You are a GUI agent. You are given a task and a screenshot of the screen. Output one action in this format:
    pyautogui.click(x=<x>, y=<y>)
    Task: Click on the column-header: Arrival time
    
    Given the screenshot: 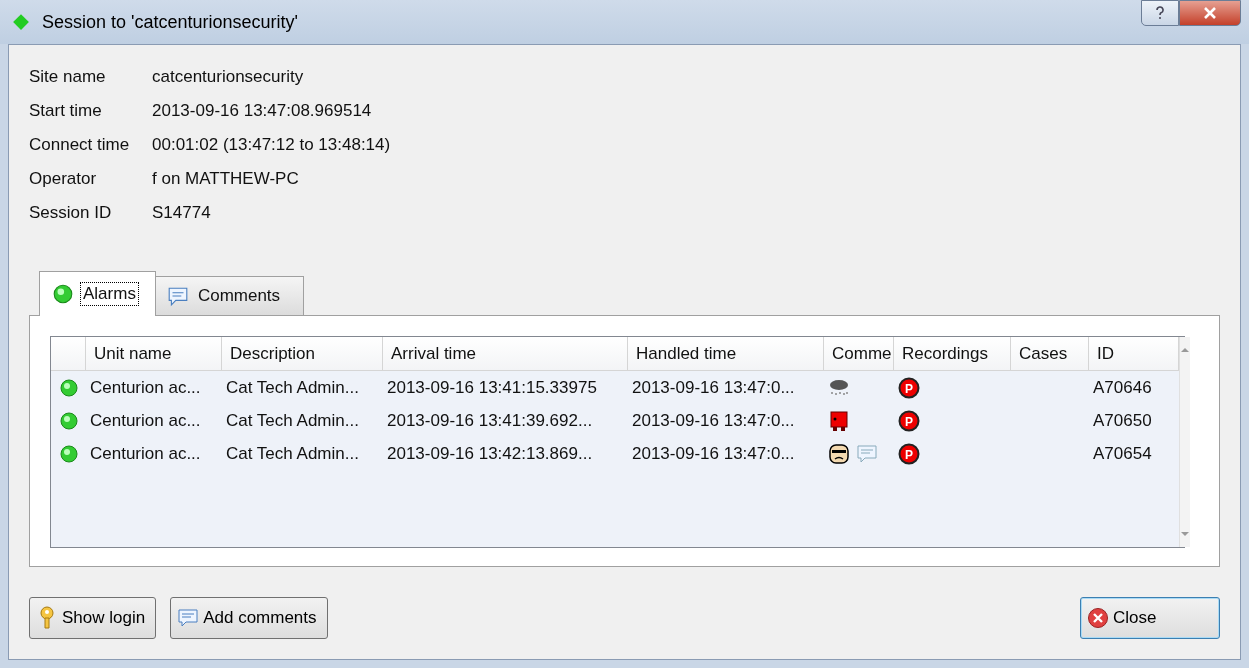 What is the action you would take?
    pyautogui.click(x=505, y=354)
    